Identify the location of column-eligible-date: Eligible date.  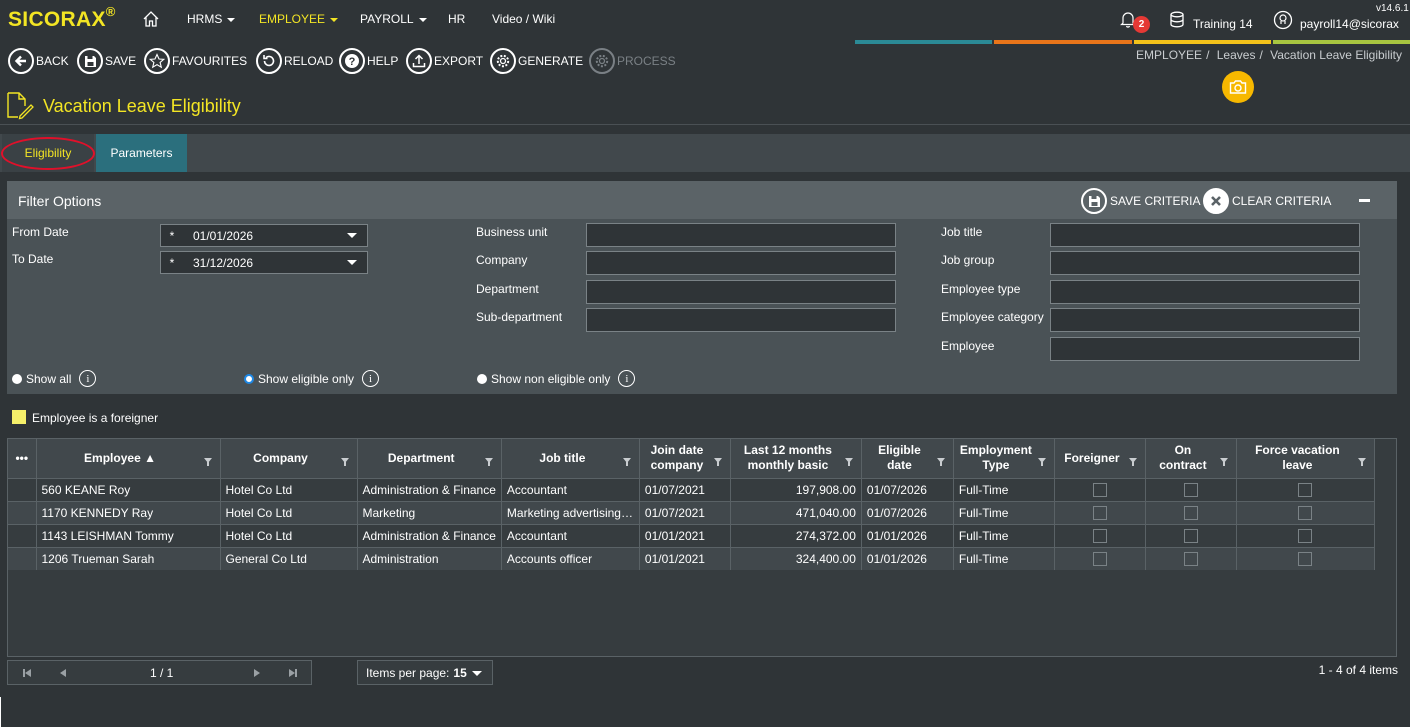
(907, 458).